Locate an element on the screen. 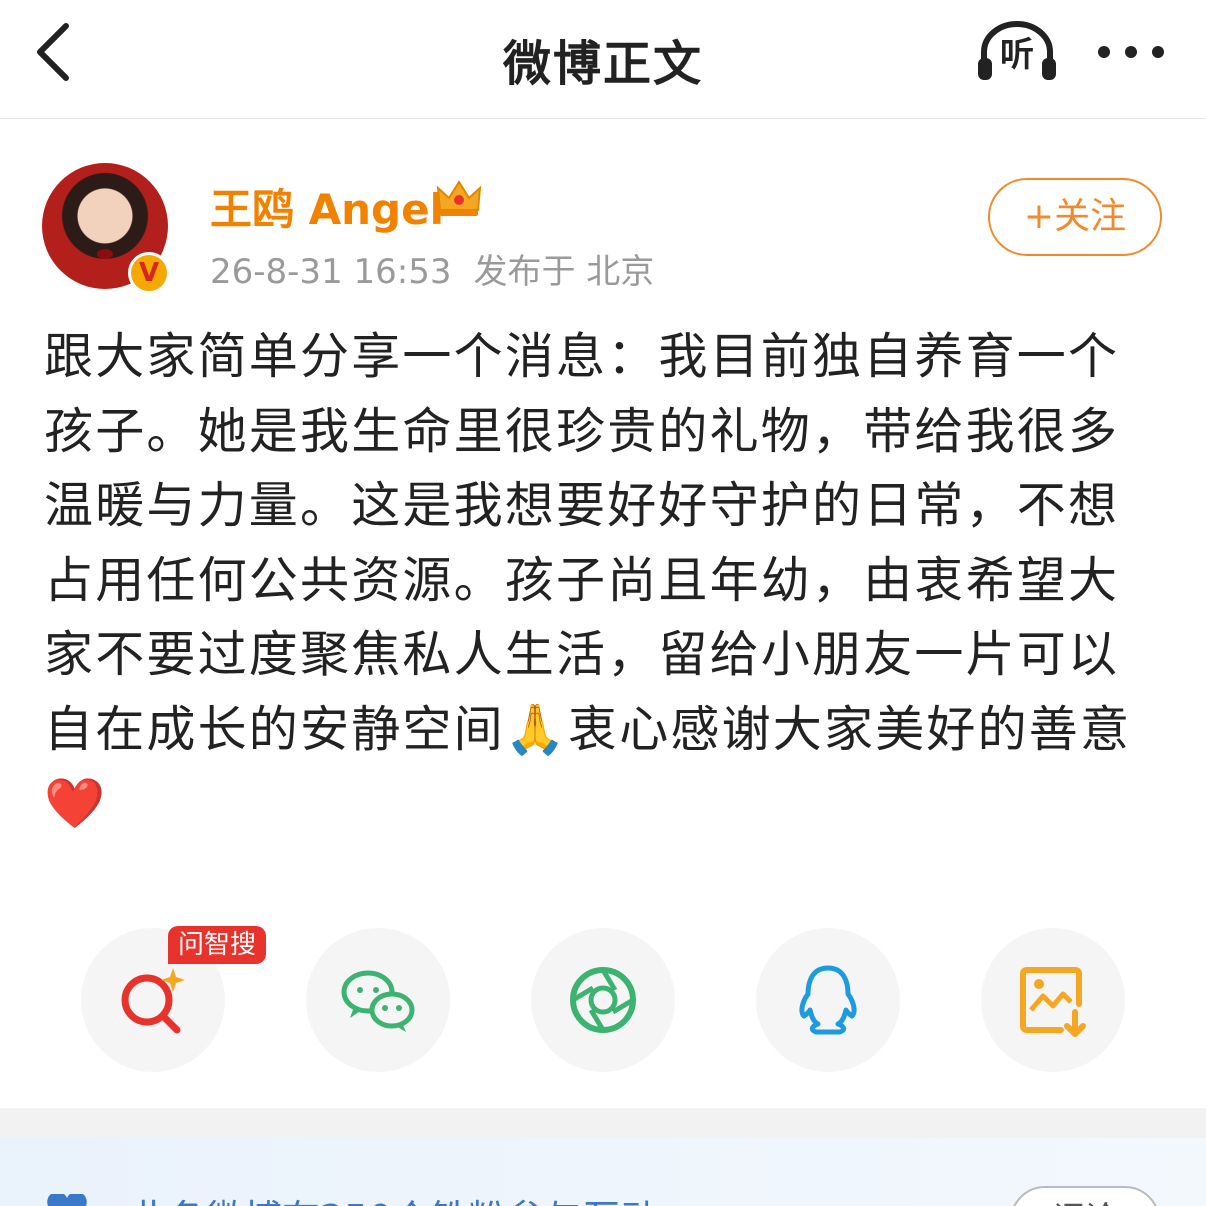 The width and height of the screenshot is (1206, 1206). save-image-icon is located at coordinates (1053, 1002).